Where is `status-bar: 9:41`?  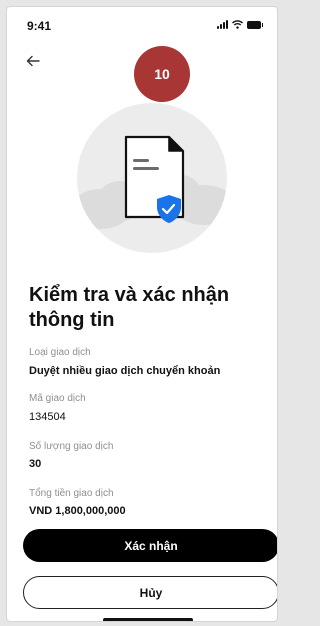
status-bar: 9:41 is located at coordinates (142, 22).